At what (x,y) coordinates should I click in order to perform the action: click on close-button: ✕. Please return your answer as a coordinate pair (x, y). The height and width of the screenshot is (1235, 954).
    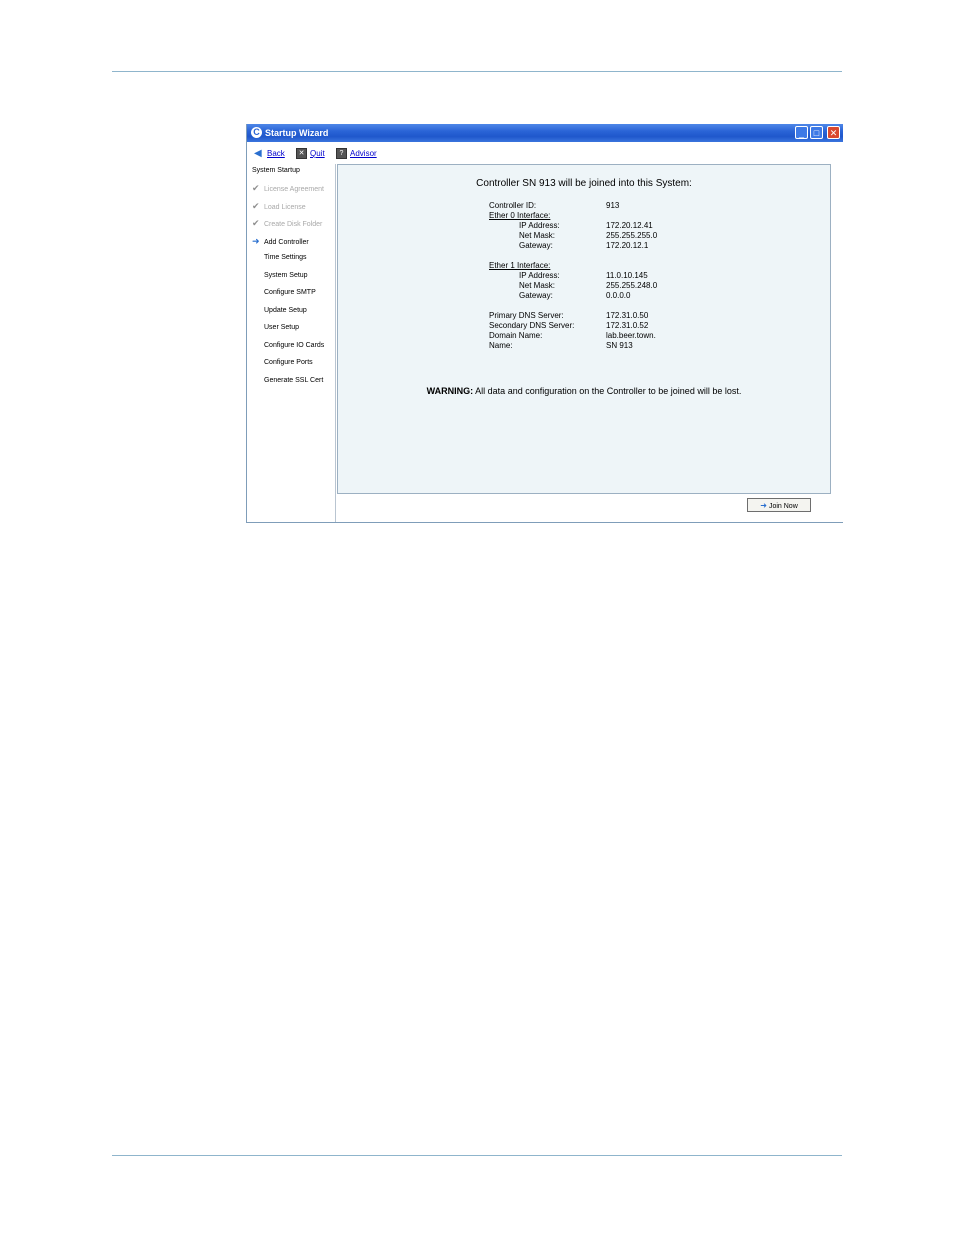
    Looking at the image, I should click on (833, 132).